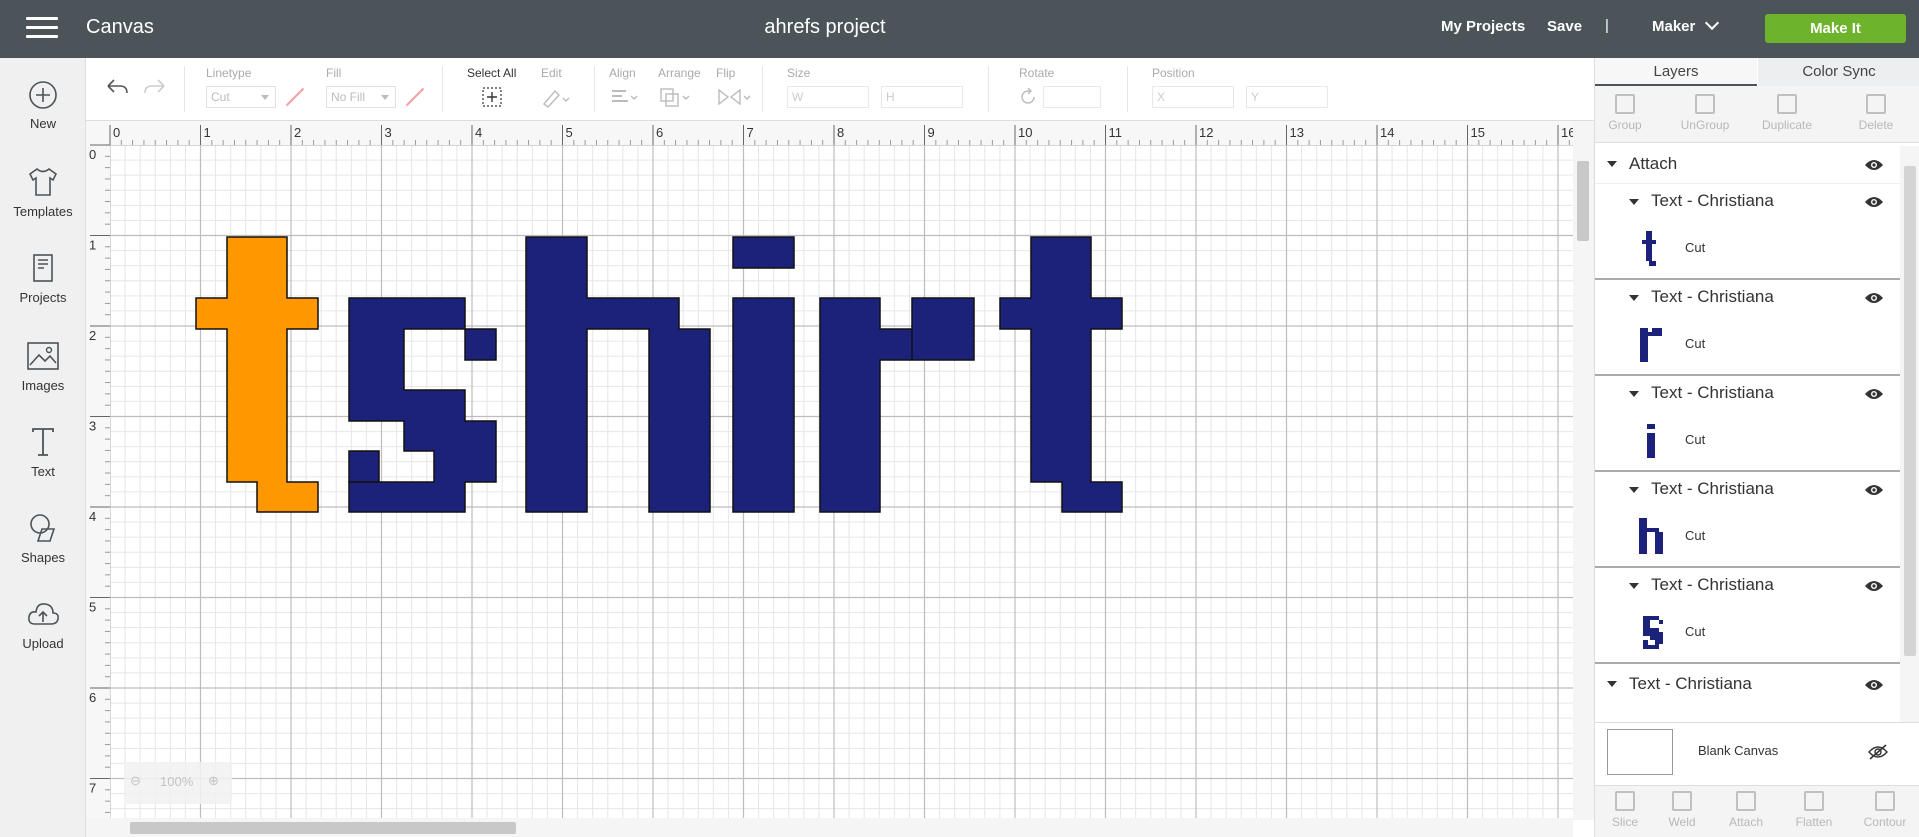 Image resolution: width=1919 pixels, height=837 pixels. Describe the element at coordinates (625, 96) in the screenshot. I see `align-icon` at that location.